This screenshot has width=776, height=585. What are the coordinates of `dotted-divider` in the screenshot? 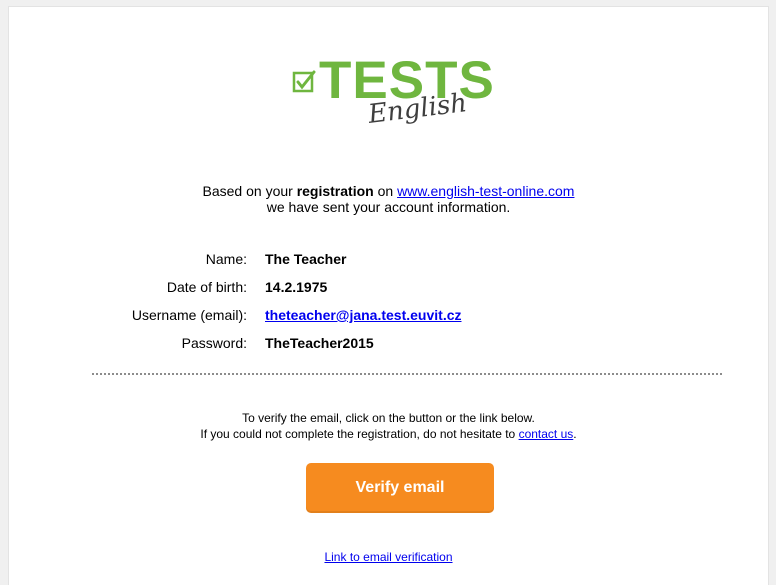 It's located at (407, 374).